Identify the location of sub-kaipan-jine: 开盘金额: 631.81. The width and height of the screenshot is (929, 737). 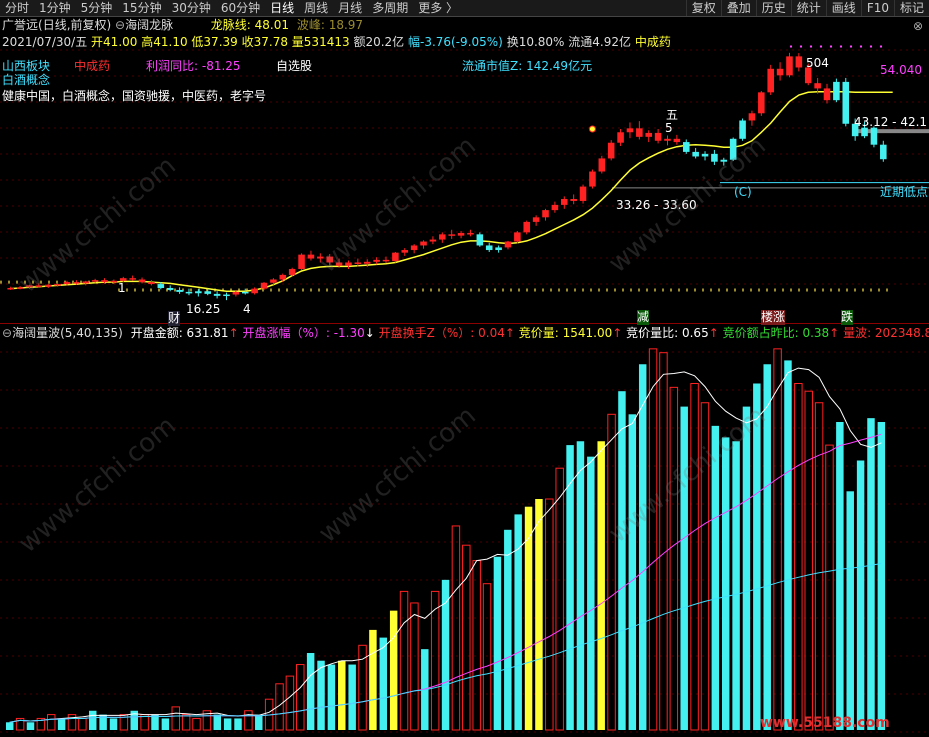
(179, 333).